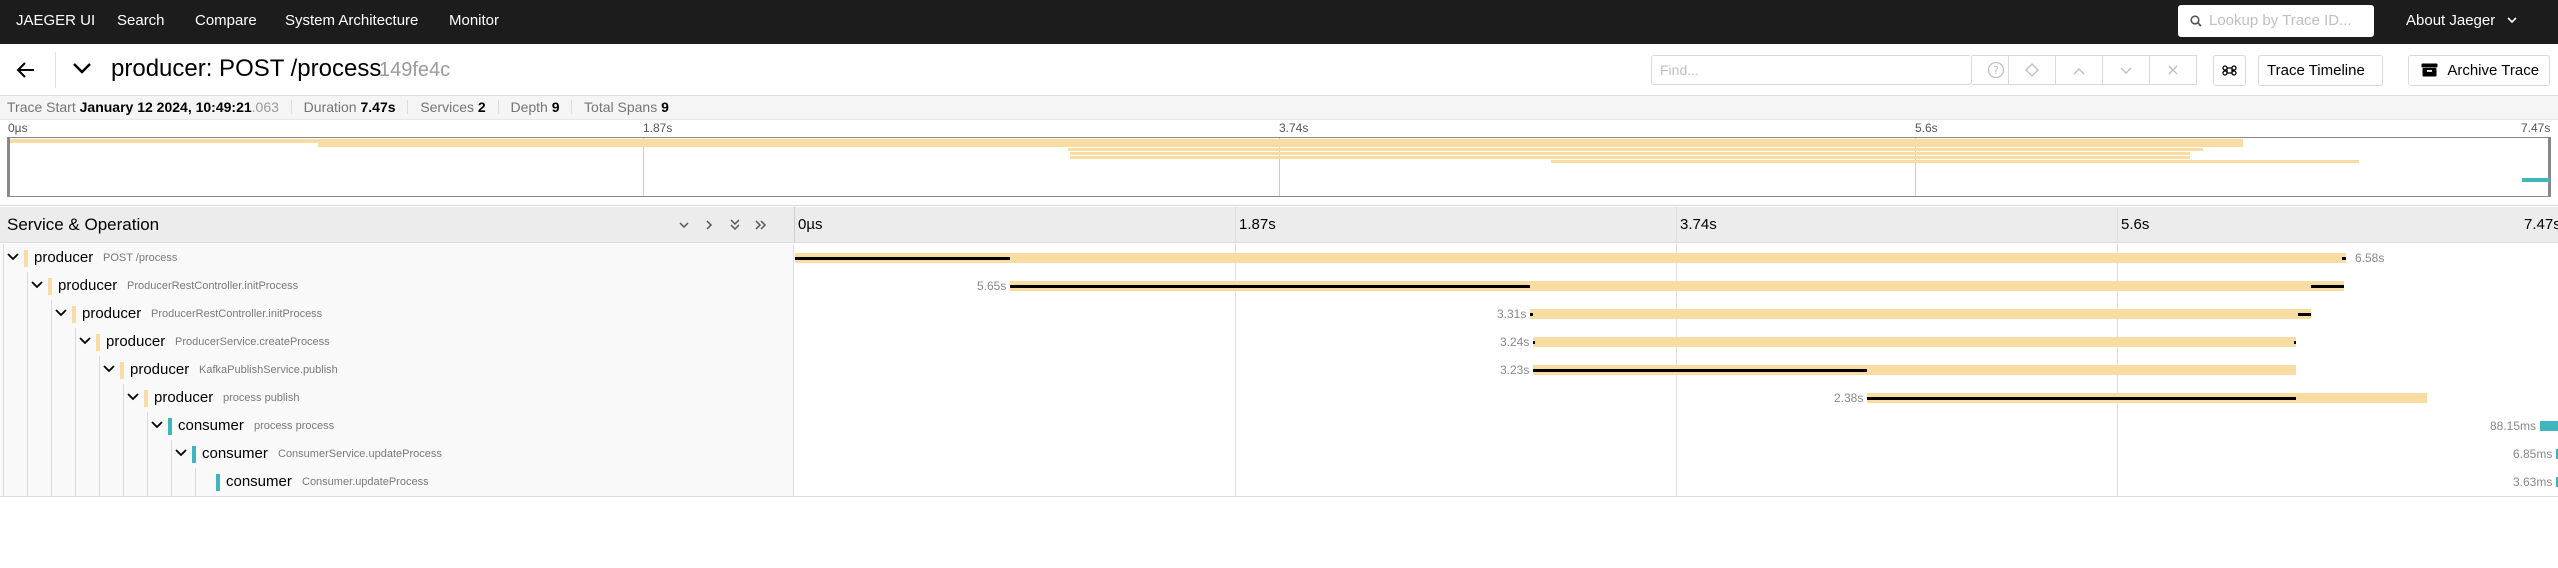 This screenshot has width=2558, height=568. Describe the element at coordinates (1515, 370) in the screenshot. I see `span-duration-label: 3.23s` at that location.